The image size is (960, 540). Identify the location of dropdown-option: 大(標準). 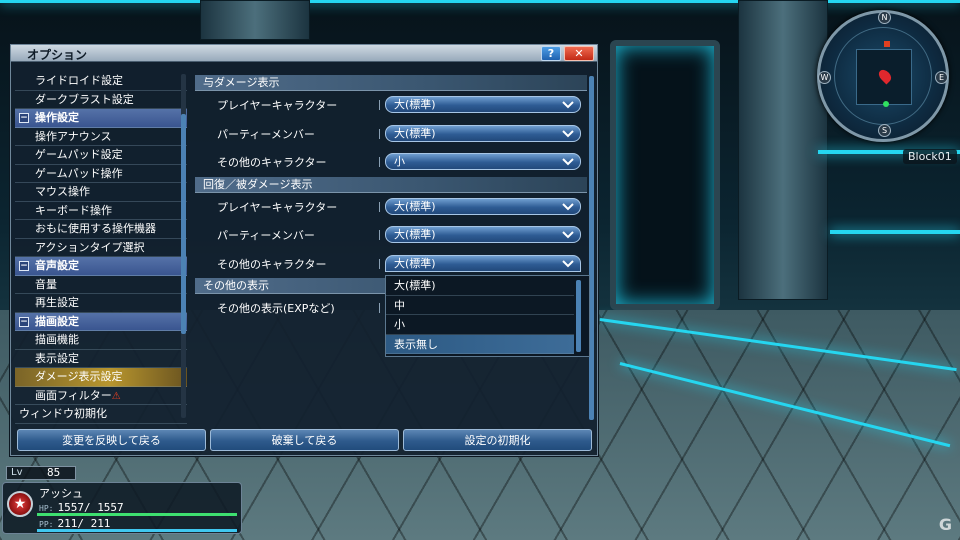
(480, 286).